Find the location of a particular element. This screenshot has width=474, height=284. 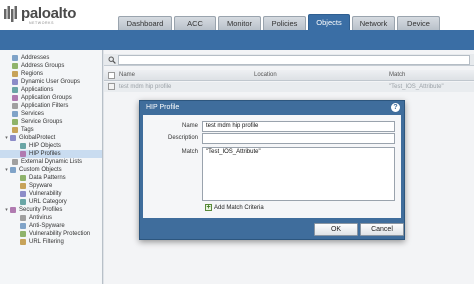

sidebar-item-regions: Regions is located at coordinates (51, 74).